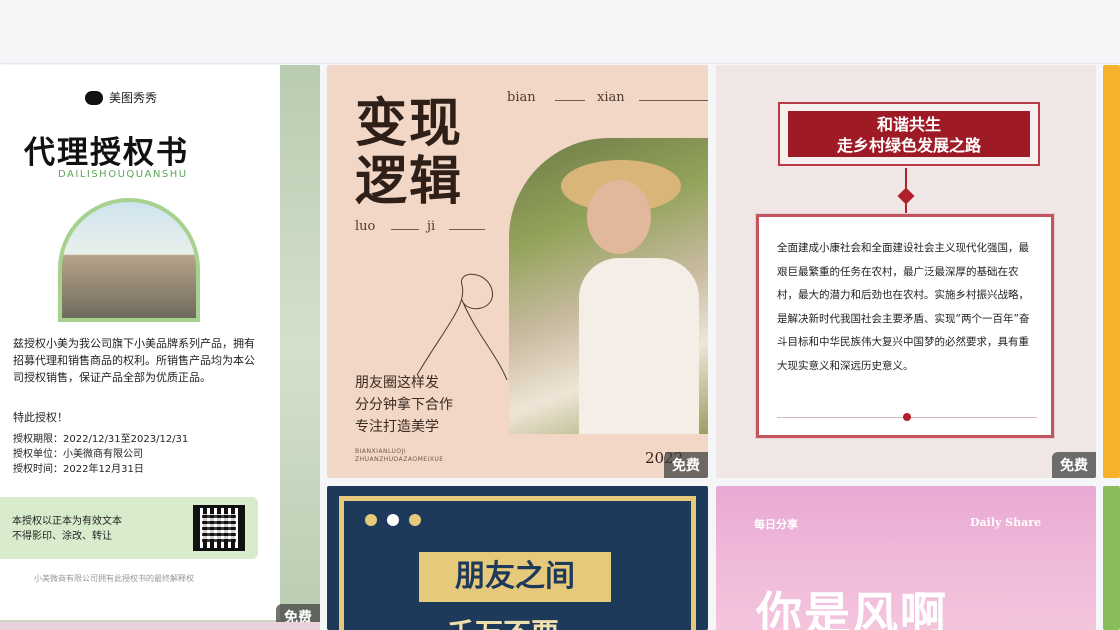 Image resolution: width=1120 pixels, height=630 pixels. I want to click on house-photo, so click(129, 260).